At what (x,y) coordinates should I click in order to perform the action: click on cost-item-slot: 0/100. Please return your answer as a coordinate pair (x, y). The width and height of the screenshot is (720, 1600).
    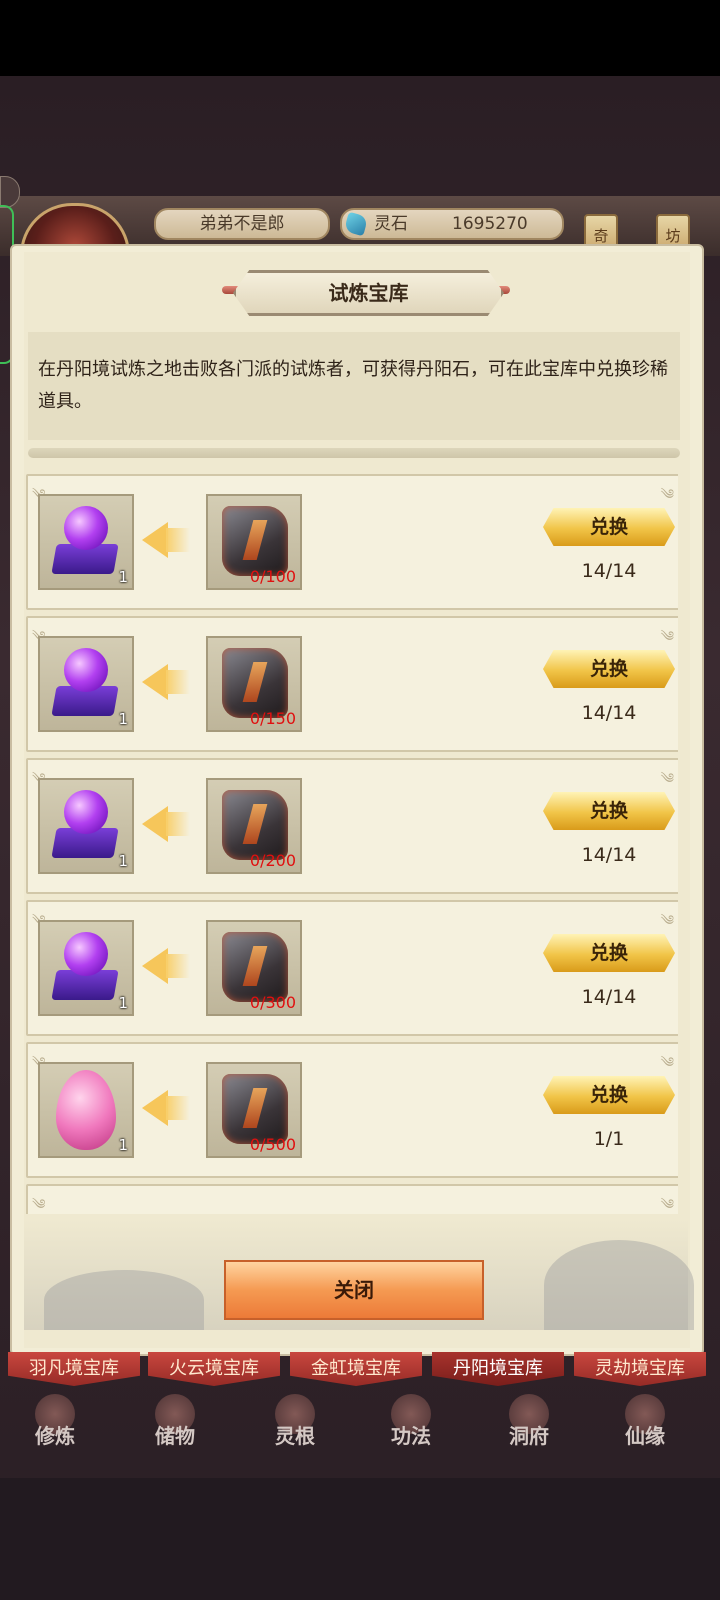
    Looking at the image, I should click on (254, 542).